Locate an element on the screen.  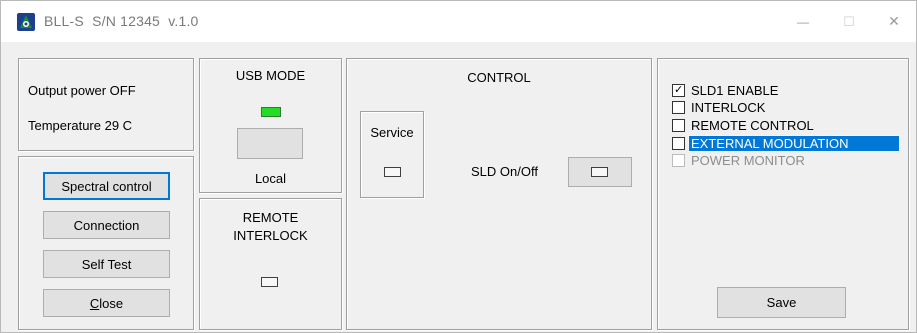
option-power-monitor: POWER MONITOR is located at coordinates (739, 160).